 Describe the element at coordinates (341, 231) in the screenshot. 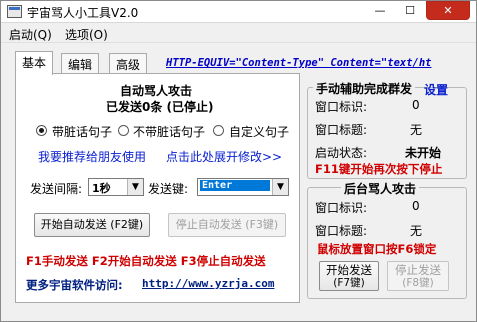

I see `bg-window-title-label: 窗口标题:` at that location.